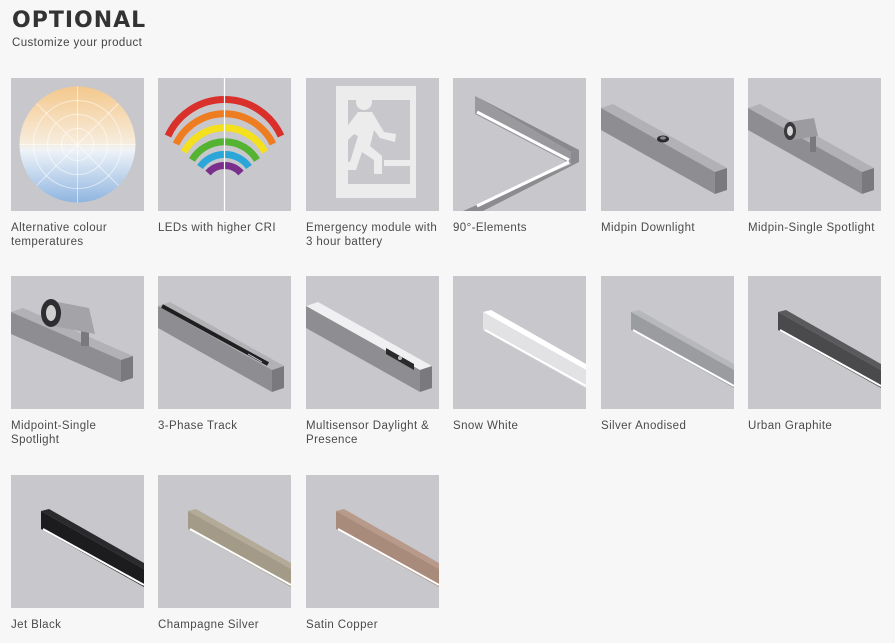 This screenshot has width=895, height=643. Describe the element at coordinates (811, 228) in the screenshot. I see `option-label: Midpin-Single Spotlight` at that location.